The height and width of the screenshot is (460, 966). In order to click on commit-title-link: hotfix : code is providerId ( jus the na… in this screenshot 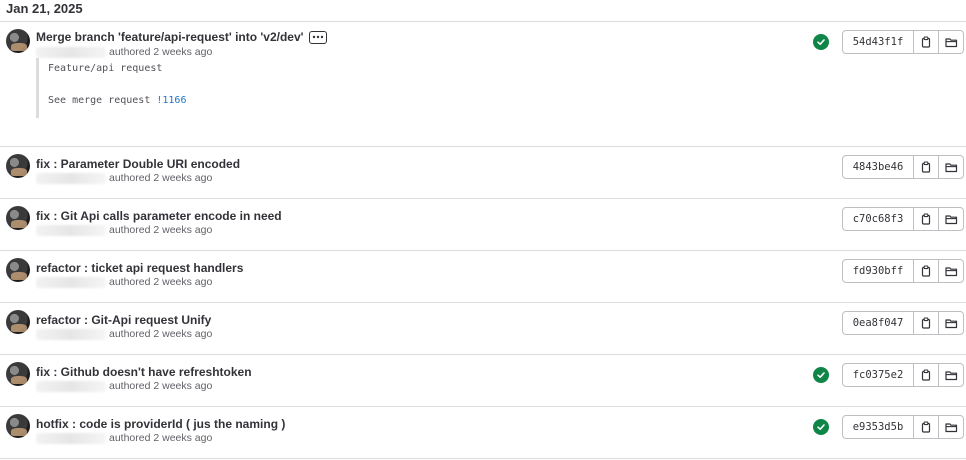, I will do `click(160, 424)`.